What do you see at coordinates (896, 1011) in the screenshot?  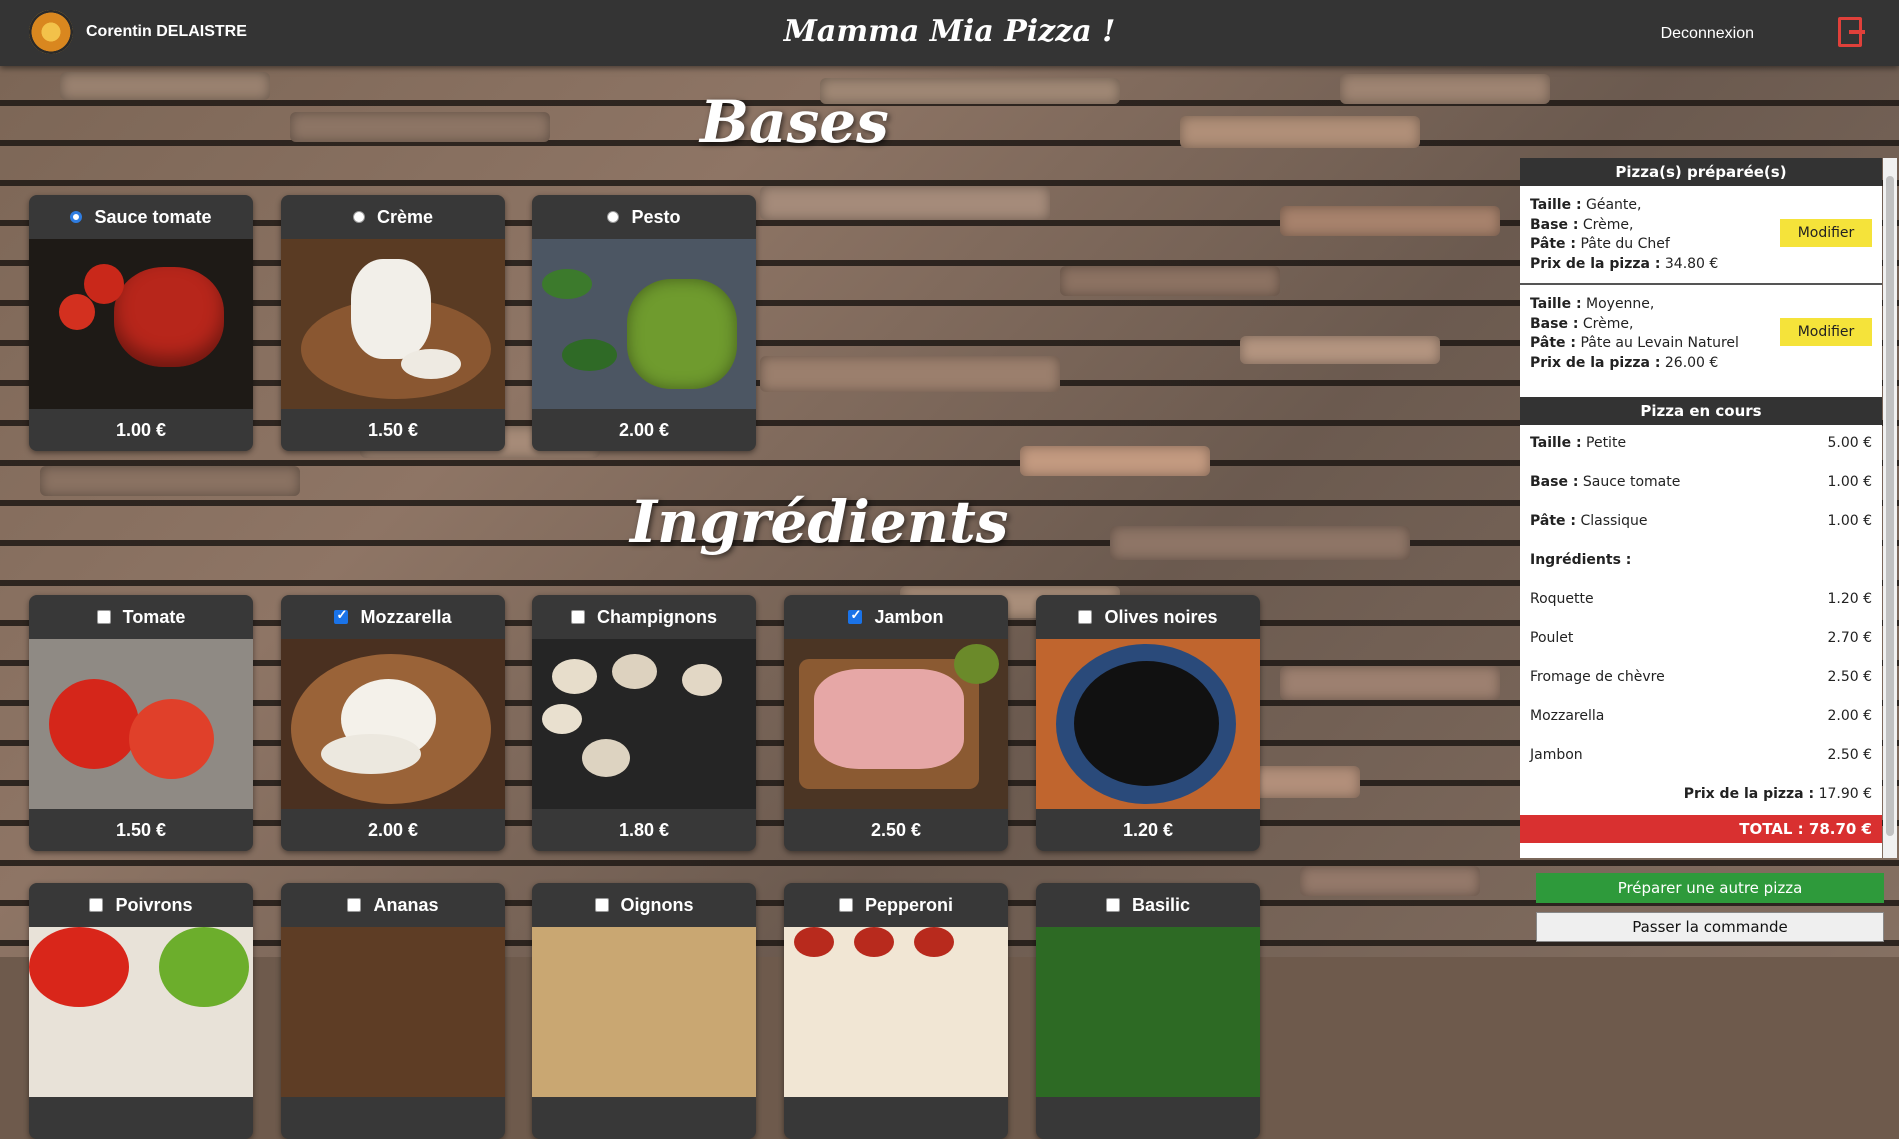 I see `ingredient-card-pepperoni: Pepperoni` at bounding box center [896, 1011].